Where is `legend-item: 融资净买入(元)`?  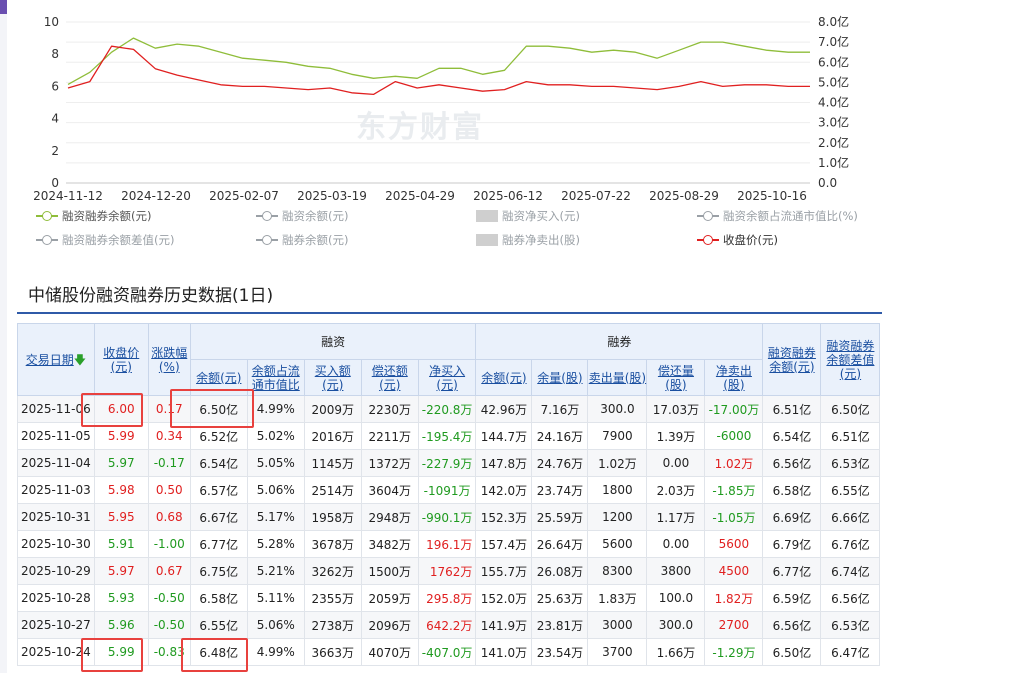 legend-item: 融资净买入(元) is located at coordinates (528, 216).